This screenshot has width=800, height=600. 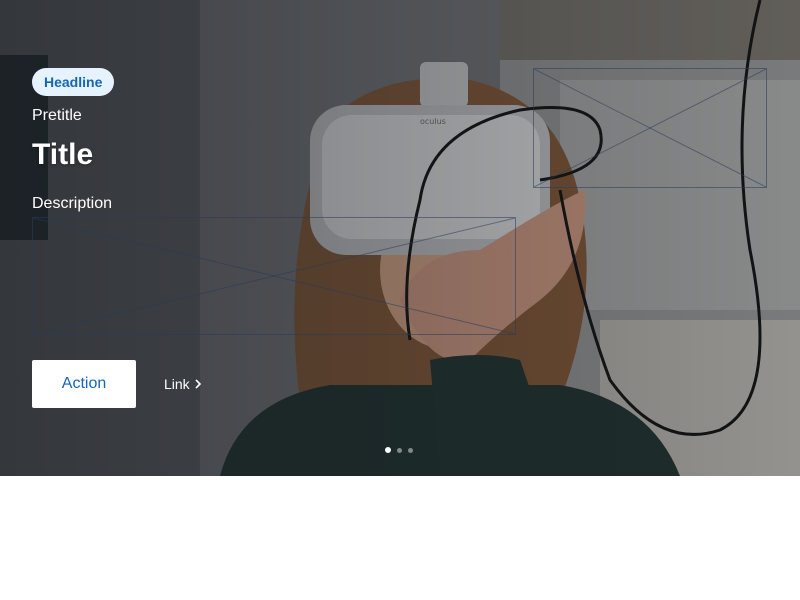 I want to click on chevron-right-icon, so click(x=198, y=384).